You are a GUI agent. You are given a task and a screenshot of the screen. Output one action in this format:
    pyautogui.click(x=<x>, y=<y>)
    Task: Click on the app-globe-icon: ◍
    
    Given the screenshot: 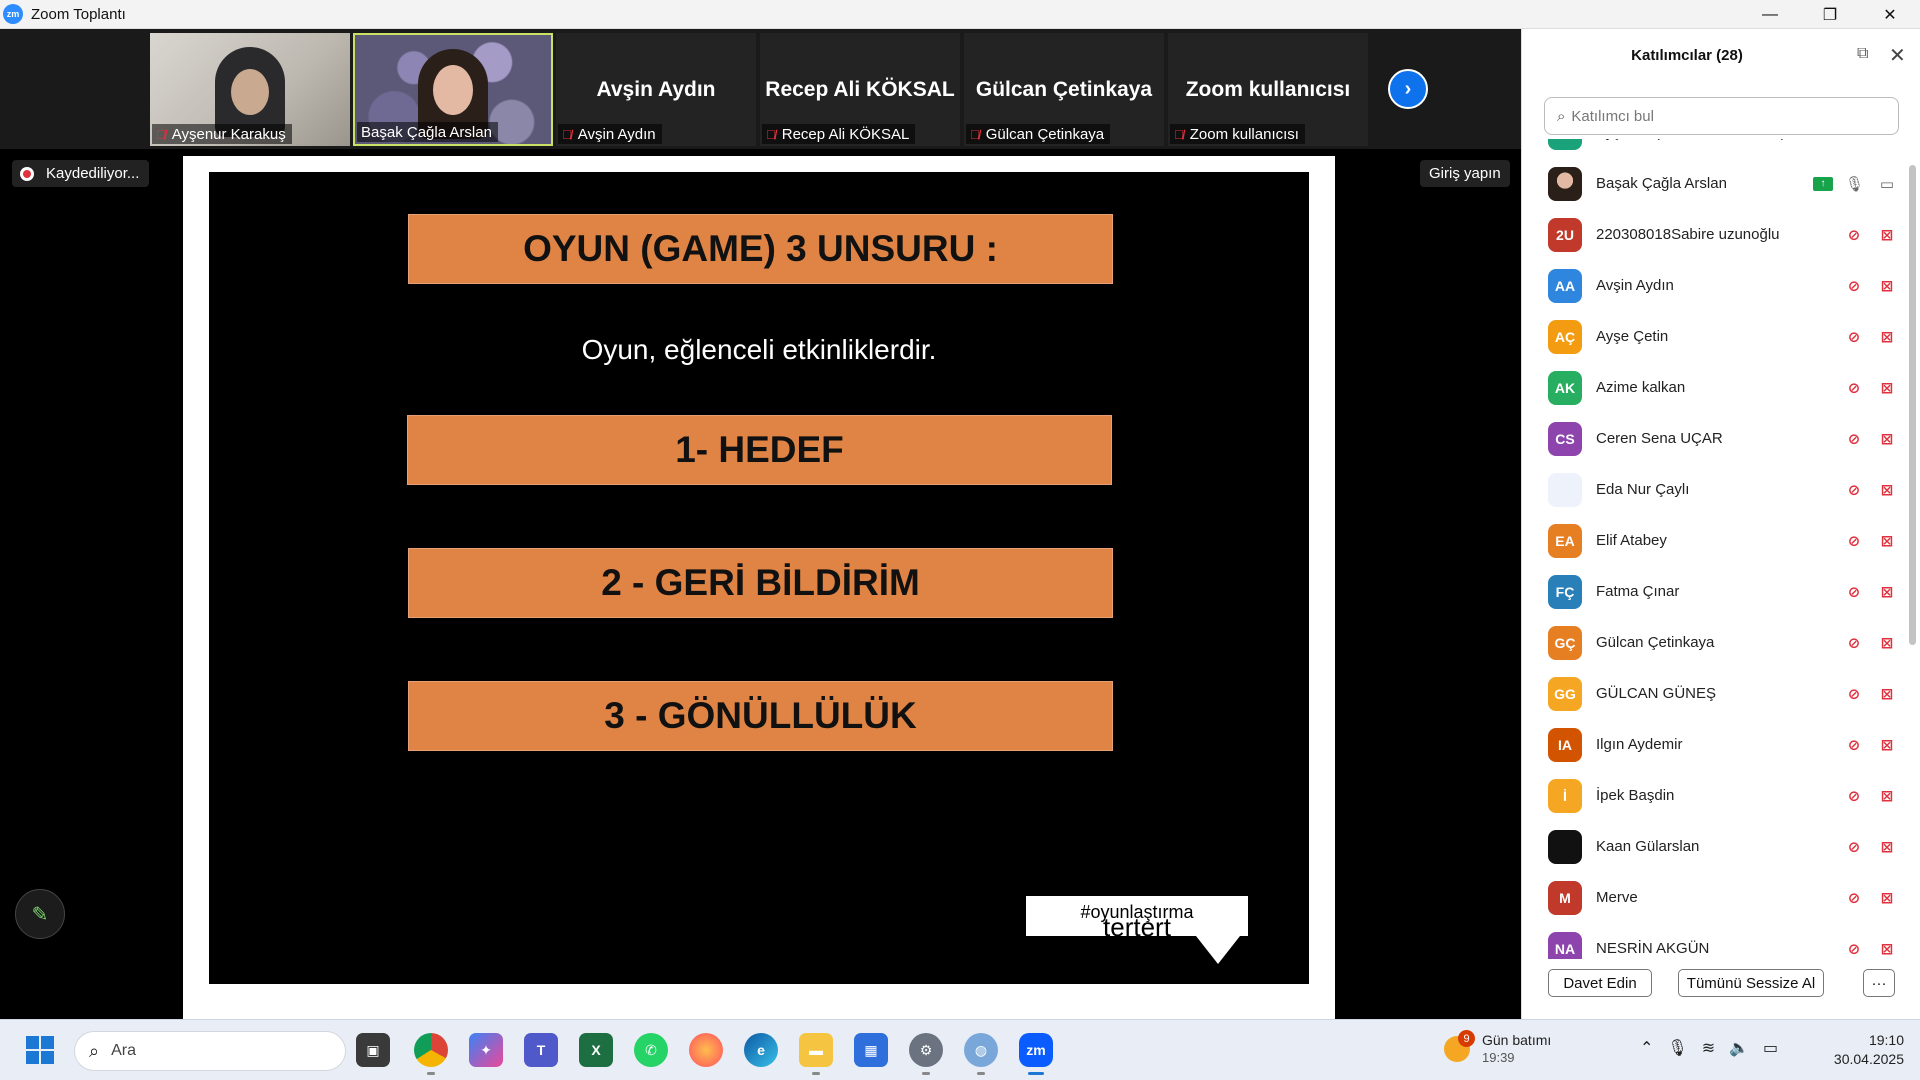 What is the action you would take?
    pyautogui.click(x=981, y=1054)
    